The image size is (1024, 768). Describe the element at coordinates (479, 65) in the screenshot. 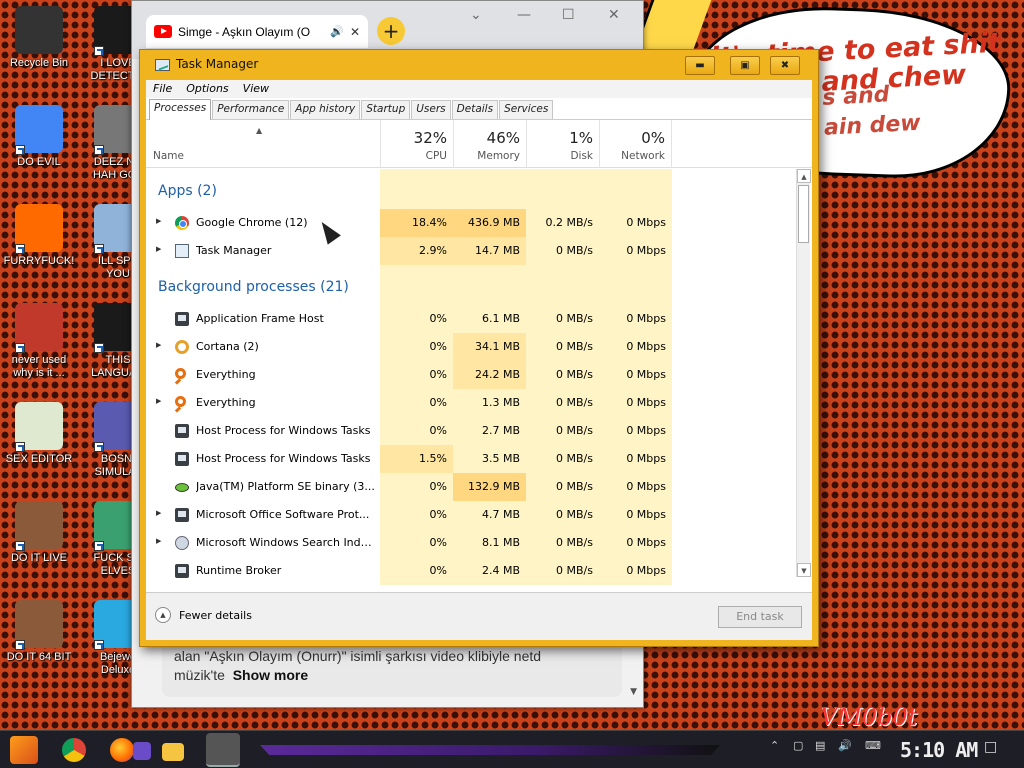

I see `task-manager-titlebar: Task Manager ▬ ▣ ✖` at that location.